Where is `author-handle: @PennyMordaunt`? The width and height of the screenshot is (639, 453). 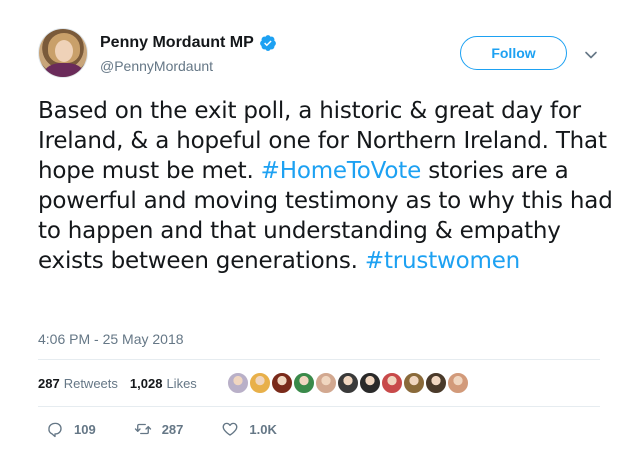
author-handle: @PennyMordaunt is located at coordinates (156, 66).